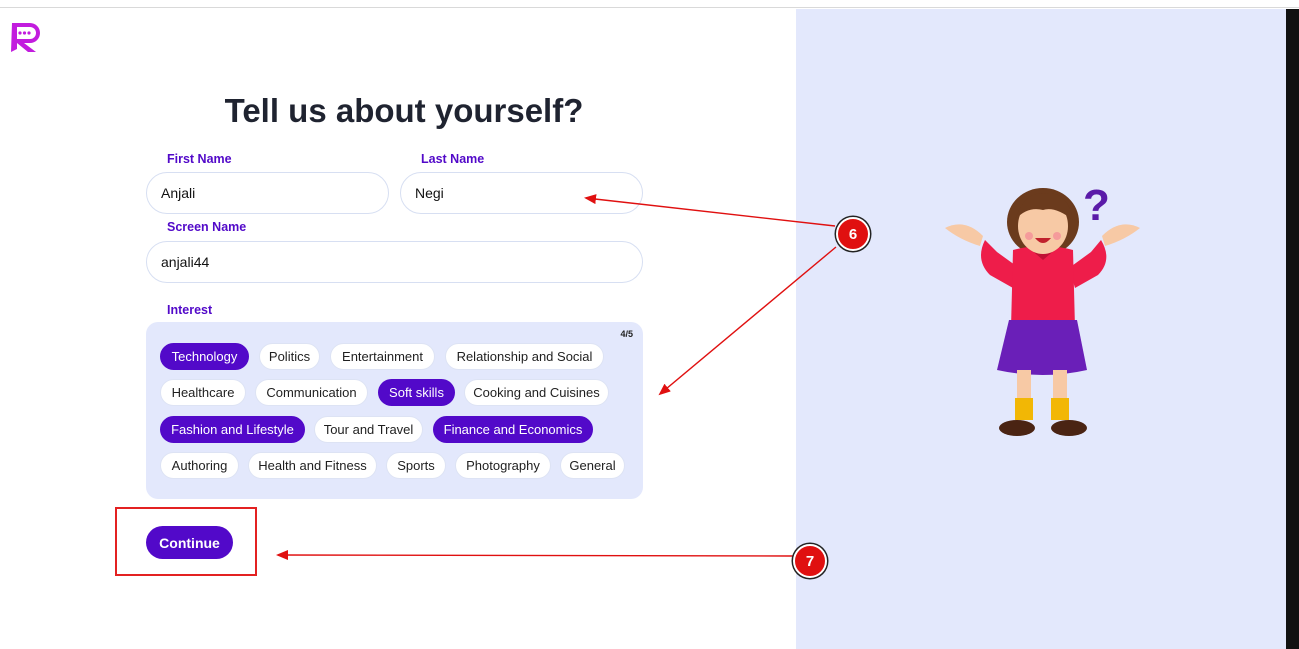 The height and width of the screenshot is (649, 1299). I want to click on annotation-badge-7: 7, so click(810, 561).